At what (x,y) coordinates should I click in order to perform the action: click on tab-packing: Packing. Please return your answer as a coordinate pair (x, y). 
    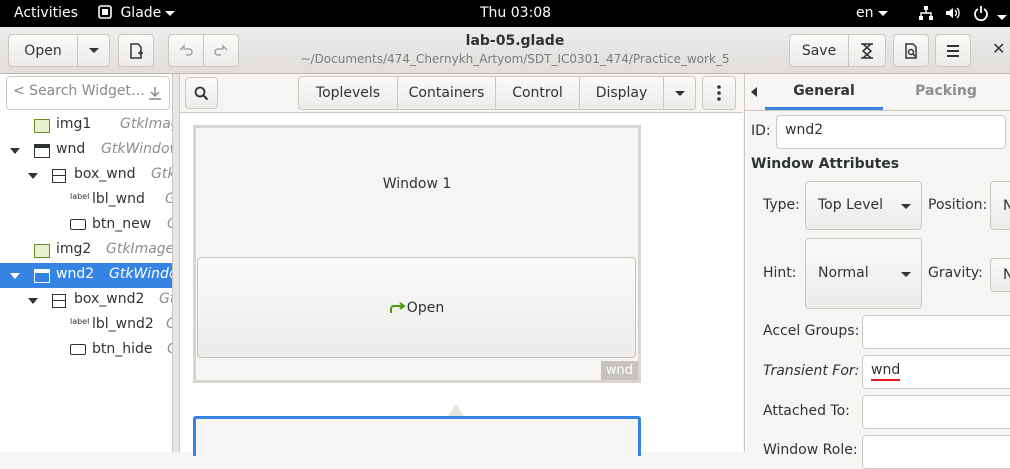
    Looking at the image, I should click on (946, 92).